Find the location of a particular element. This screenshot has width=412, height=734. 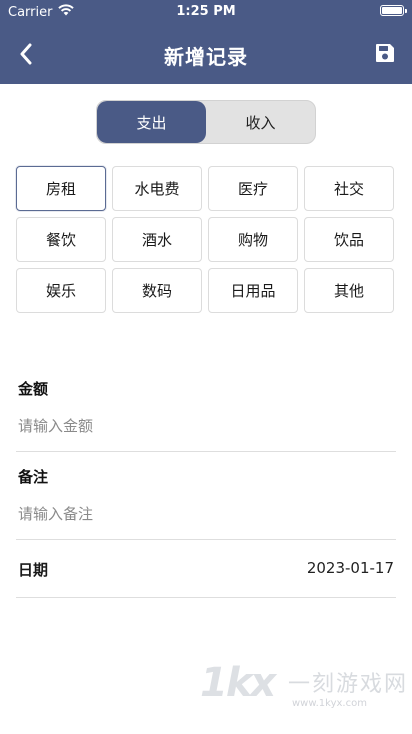

watermark-url: www.1kyx.com is located at coordinates (329, 703).